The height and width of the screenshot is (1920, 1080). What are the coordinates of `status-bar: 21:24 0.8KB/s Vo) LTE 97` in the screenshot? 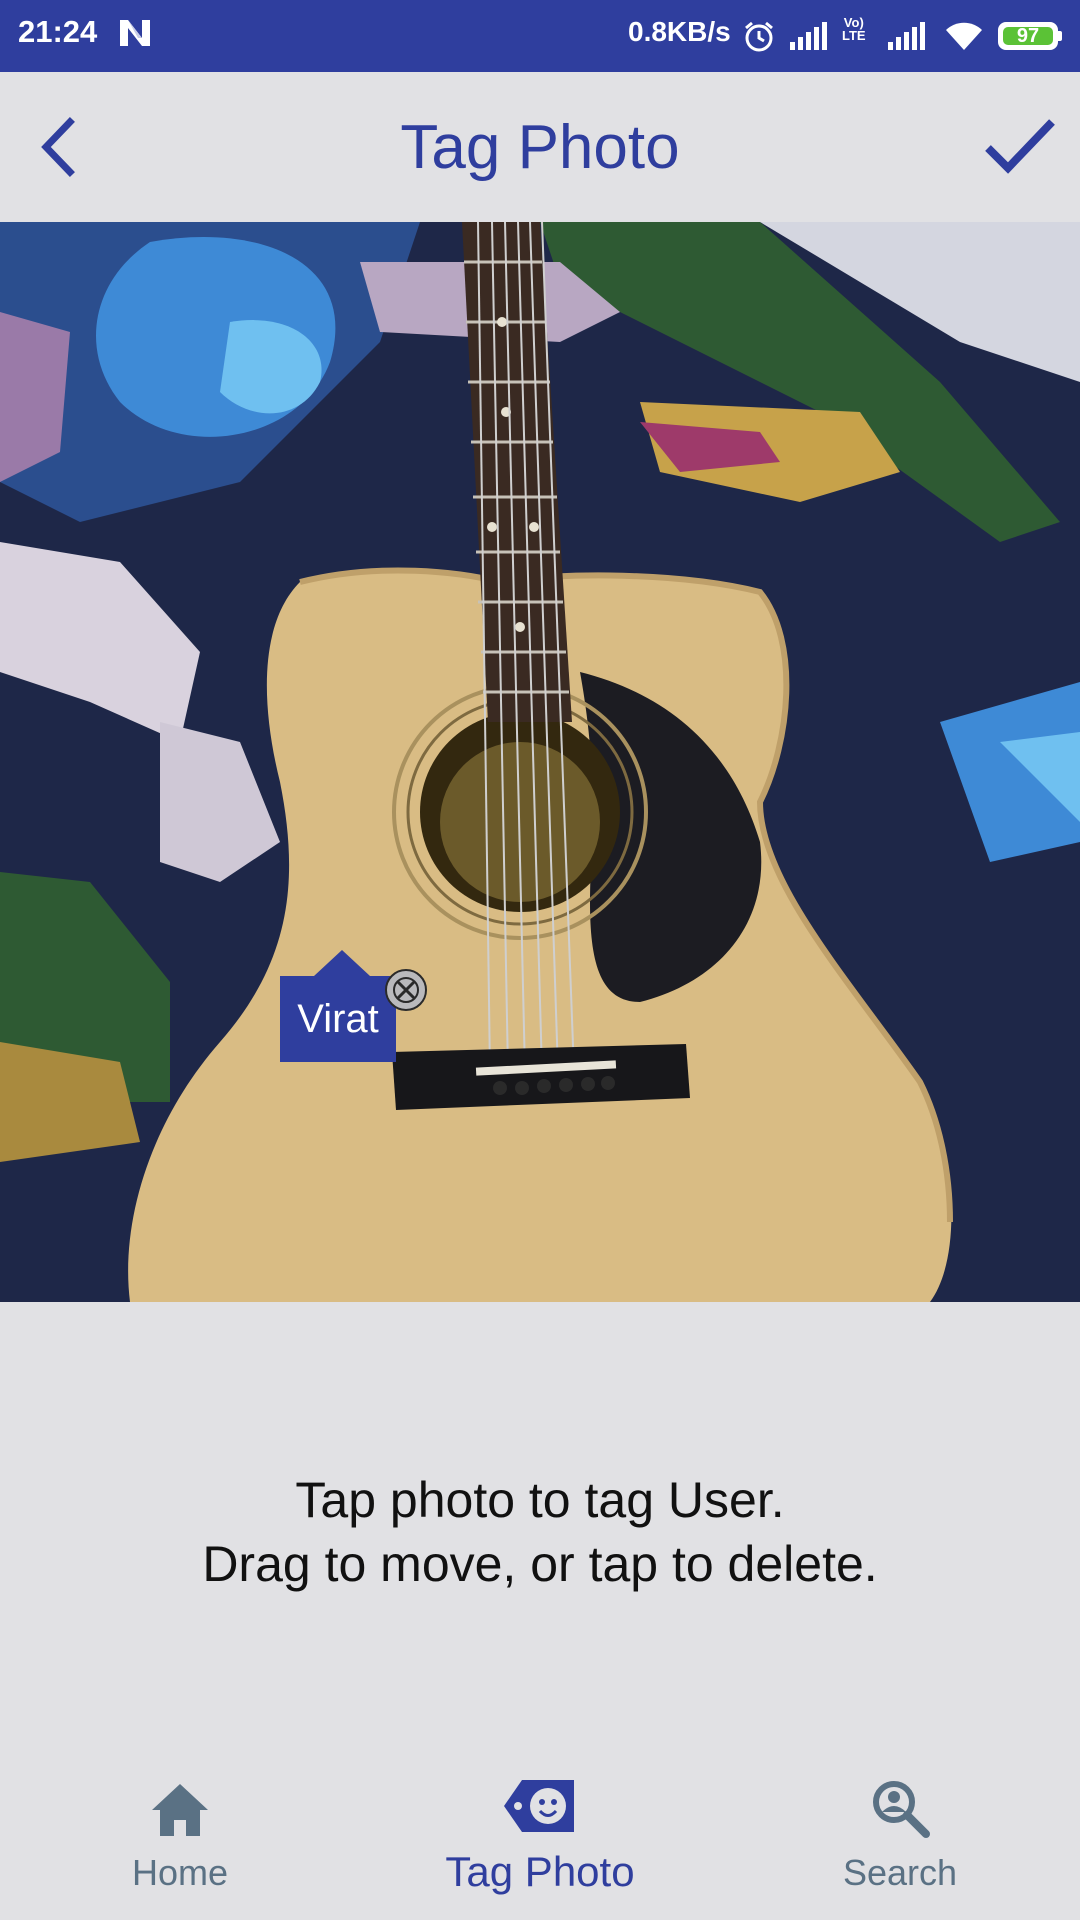 It's located at (540, 36).